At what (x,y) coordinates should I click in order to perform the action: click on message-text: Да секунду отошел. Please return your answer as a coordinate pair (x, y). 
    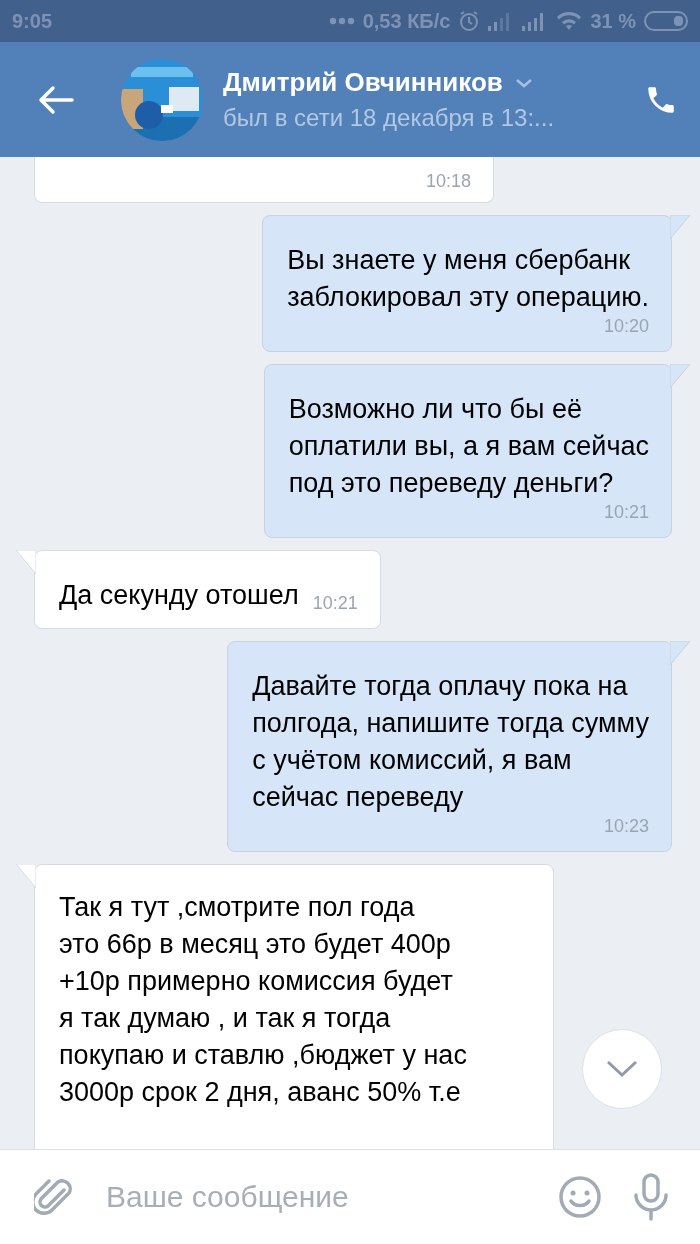
    Looking at the image, I should click on (179, 595).